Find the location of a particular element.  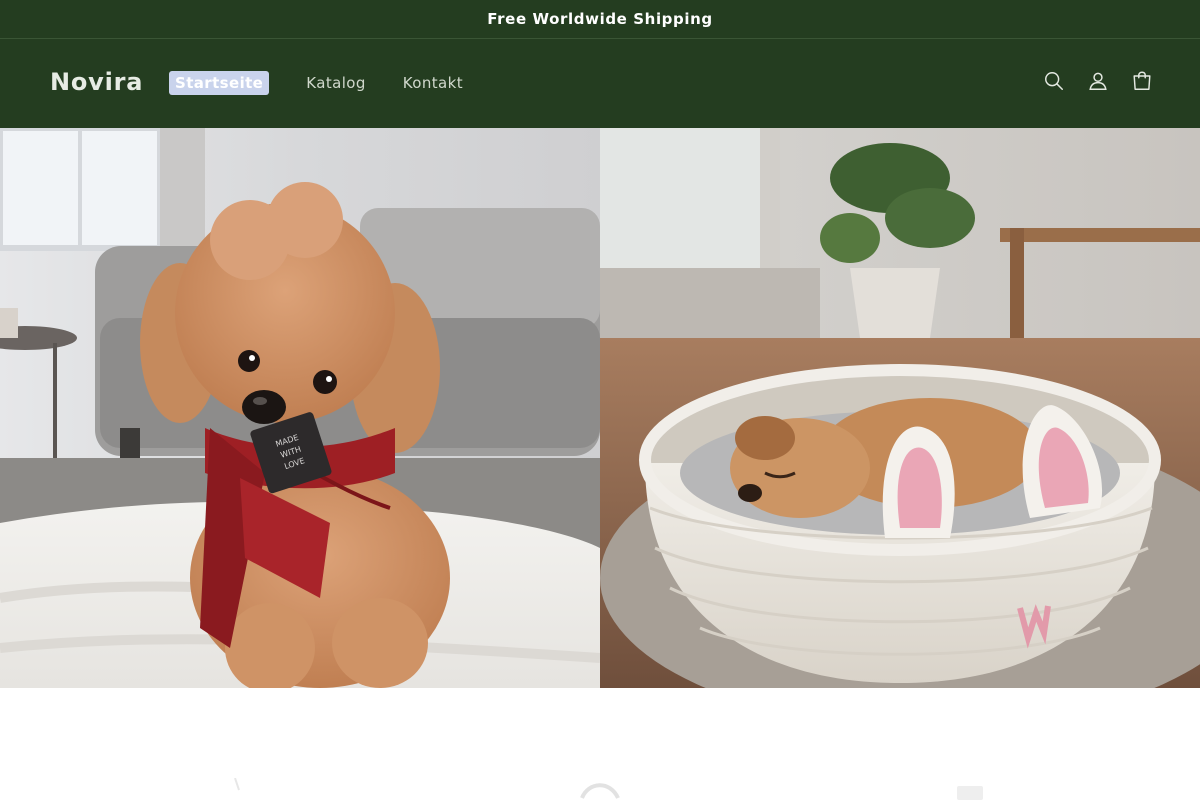

search-button is located at coordinates (1054, 81).